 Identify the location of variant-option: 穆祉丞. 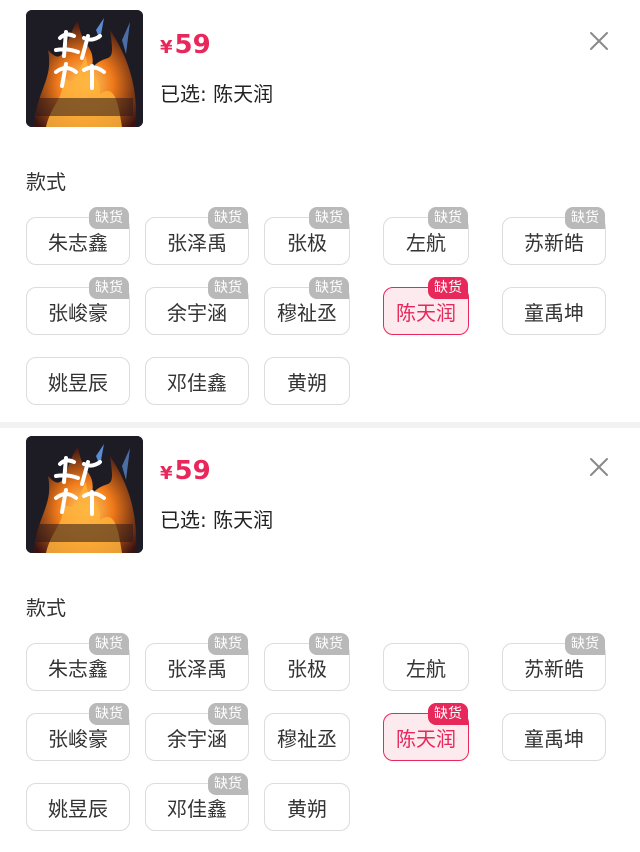
(307, 737).